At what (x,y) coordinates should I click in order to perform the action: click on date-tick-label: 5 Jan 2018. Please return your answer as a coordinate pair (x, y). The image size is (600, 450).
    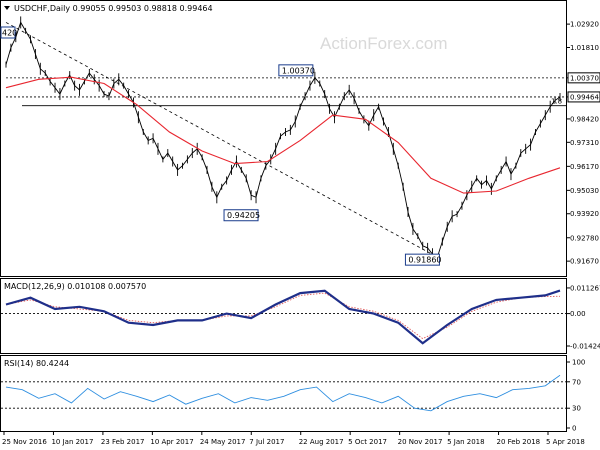
    Looking at the image, I should click on (466, 442).